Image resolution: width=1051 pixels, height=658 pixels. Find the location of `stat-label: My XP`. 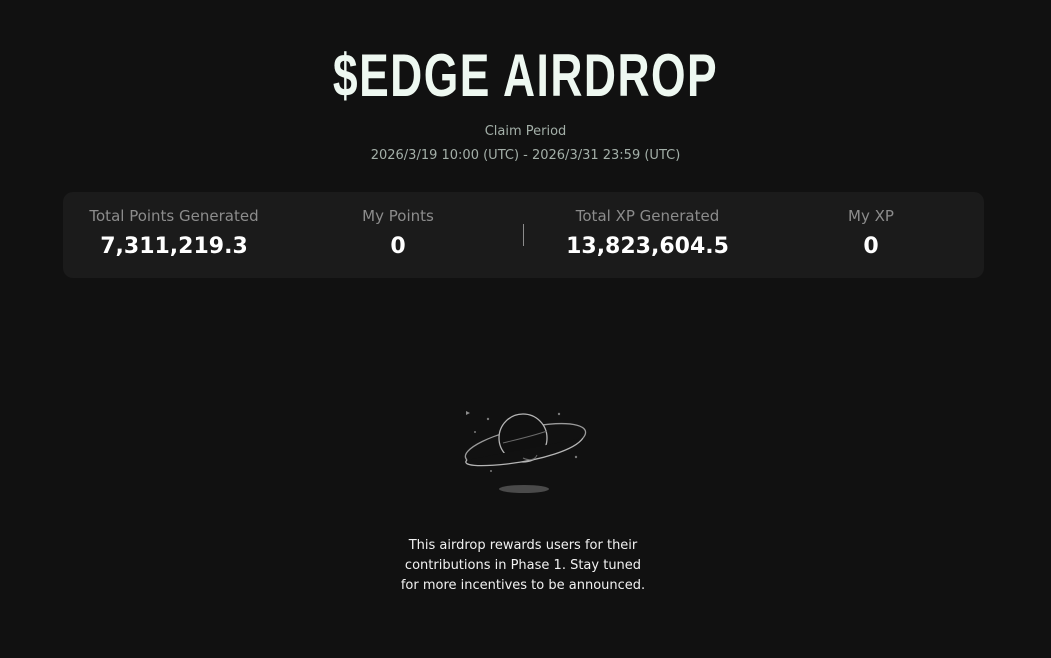

stat-label: My XP is located at coordinates (871, 216).